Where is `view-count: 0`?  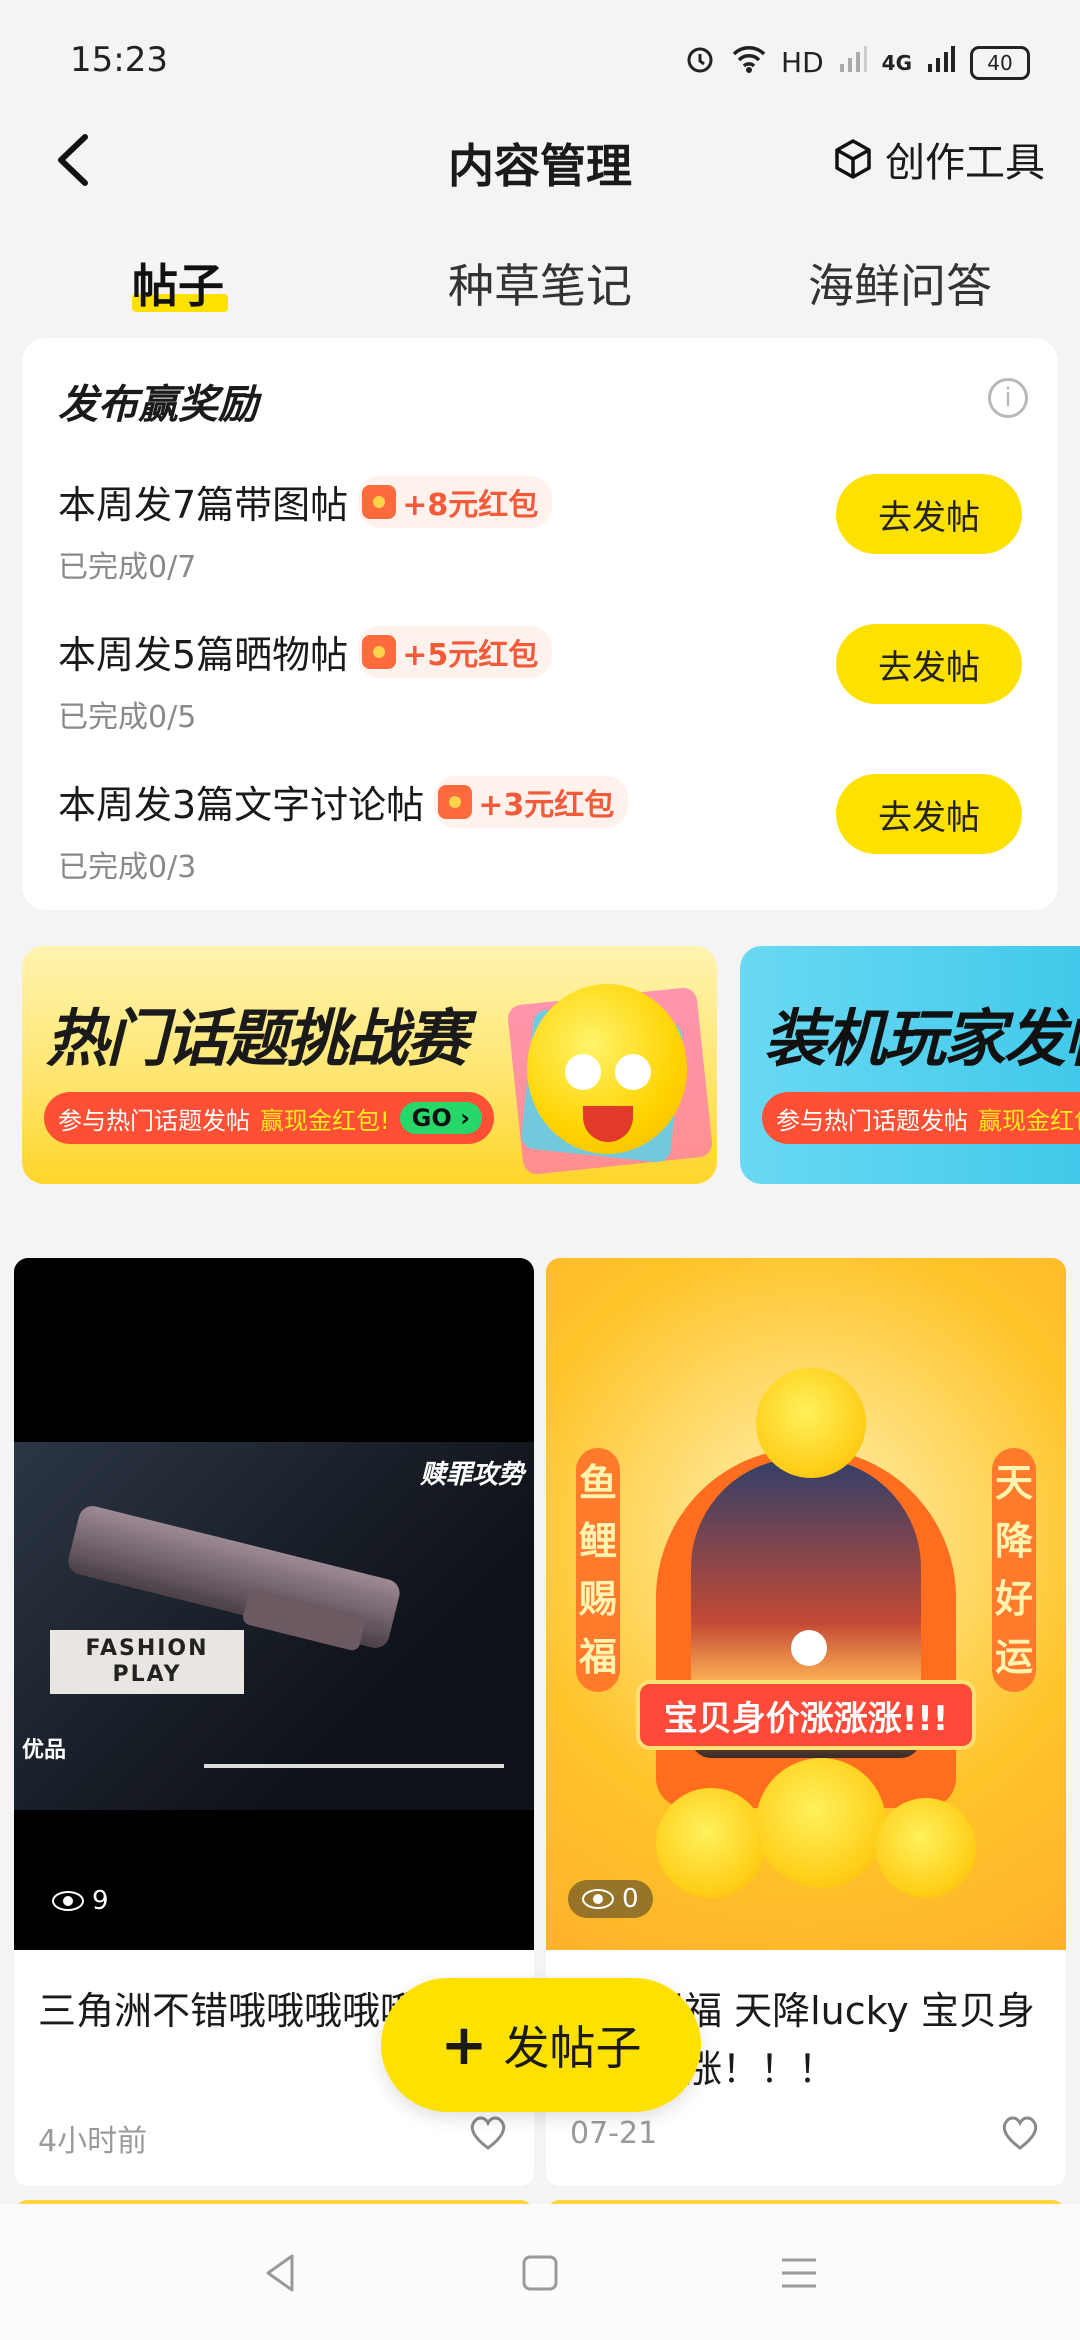
view-count: 0 is located at coordinates (610, 1899).